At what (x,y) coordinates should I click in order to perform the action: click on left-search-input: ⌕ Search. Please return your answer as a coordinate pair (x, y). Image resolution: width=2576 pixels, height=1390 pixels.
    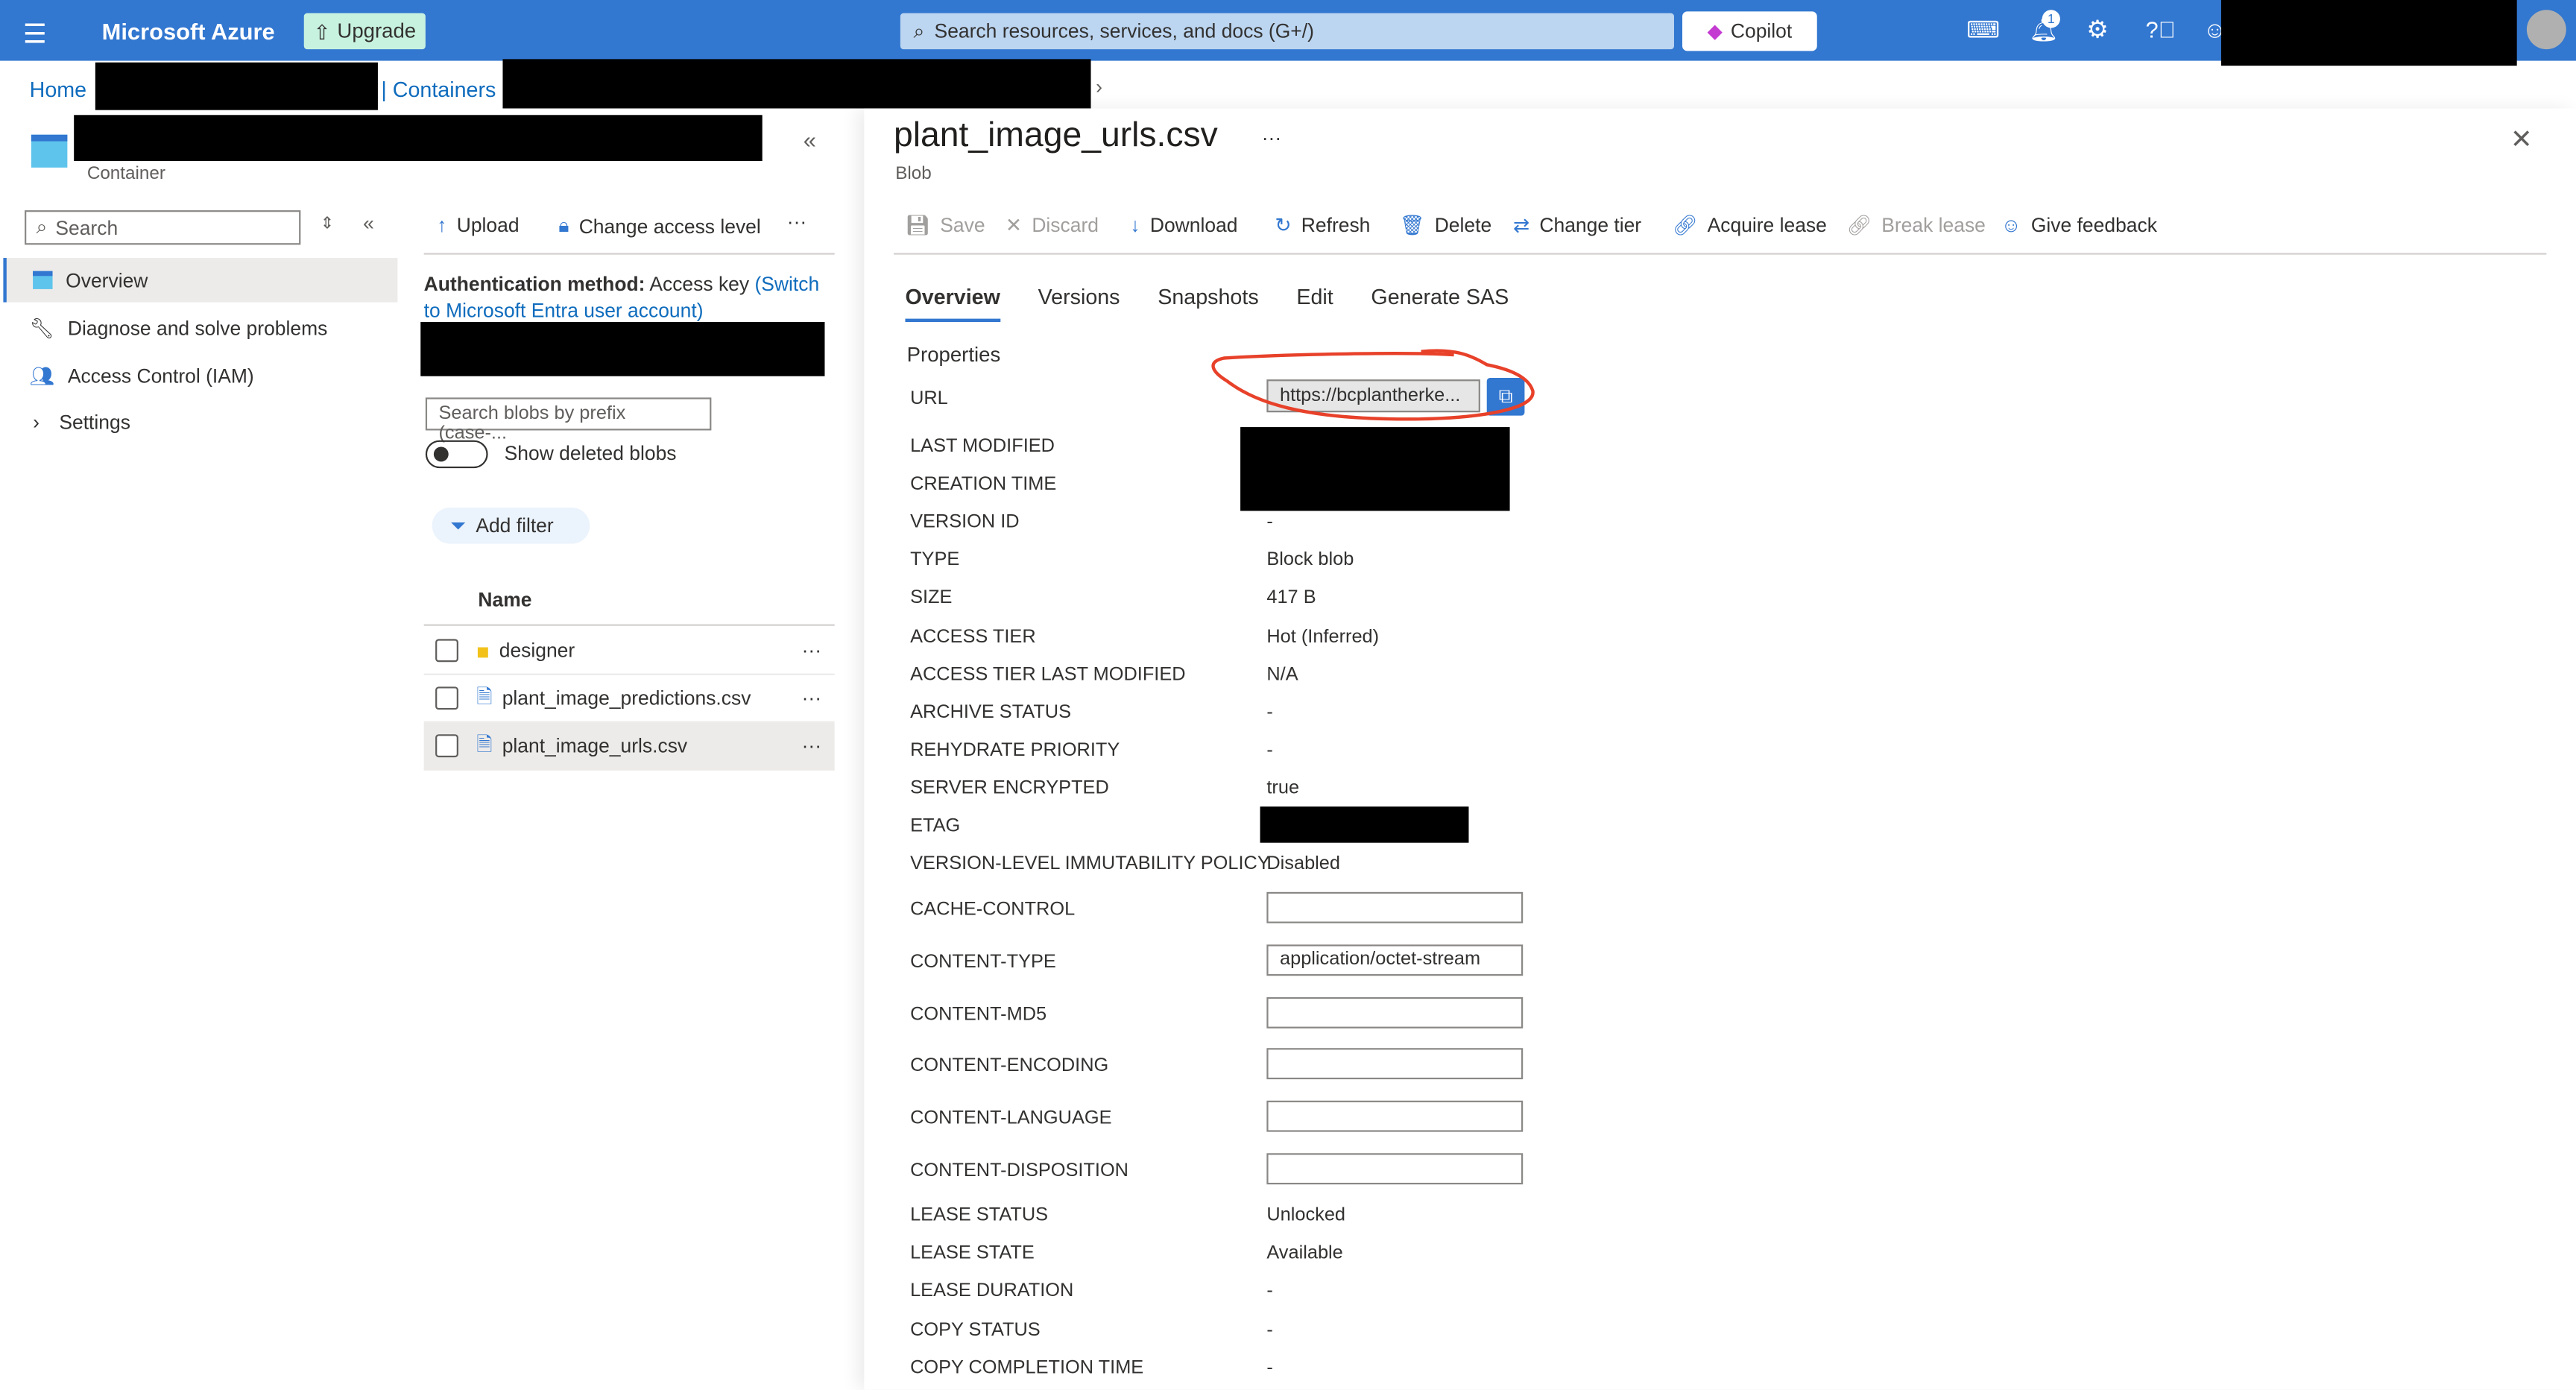
    Looking at the image, I should click on (163, 228).